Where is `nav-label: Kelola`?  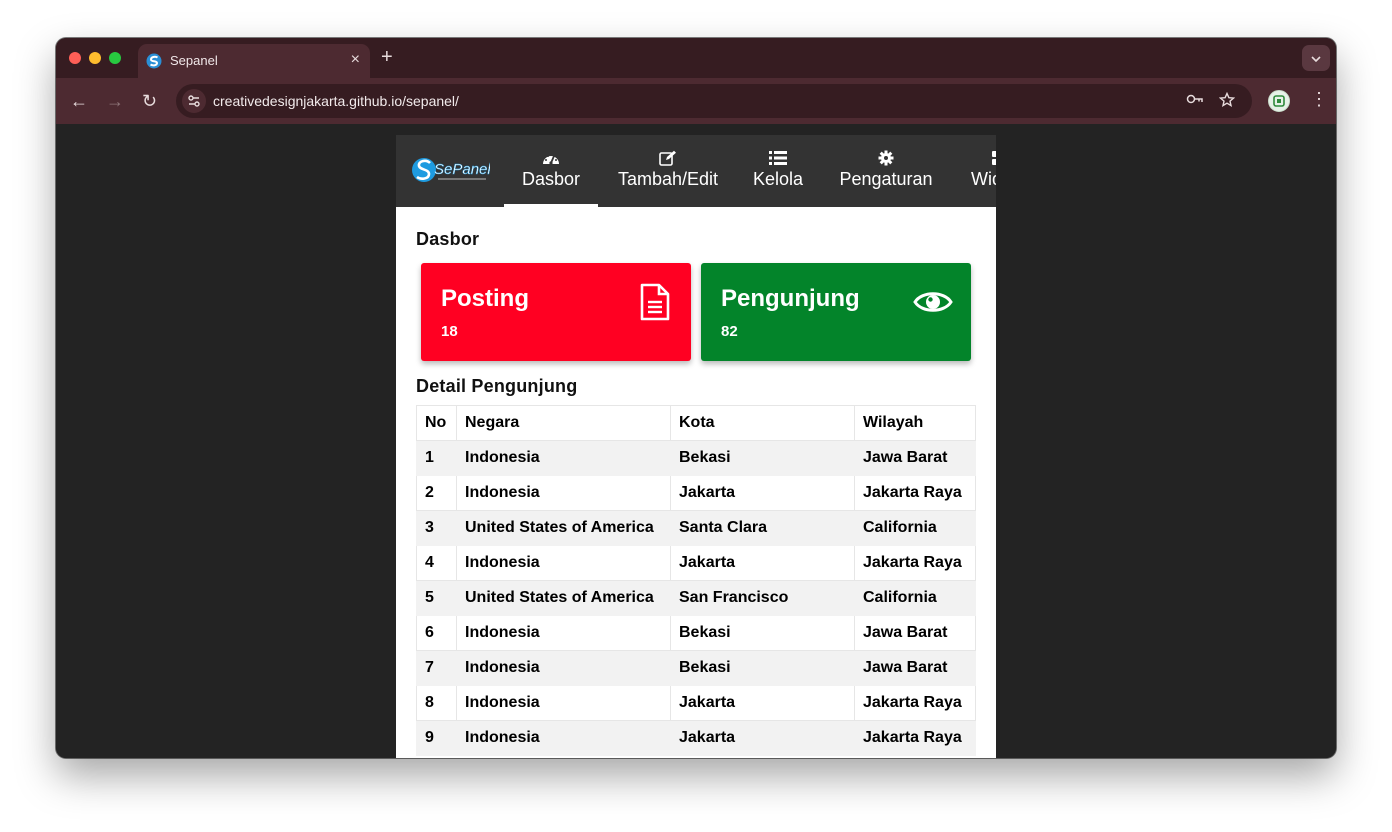
nav-label: Kelola is located at coordinates (778, 179).